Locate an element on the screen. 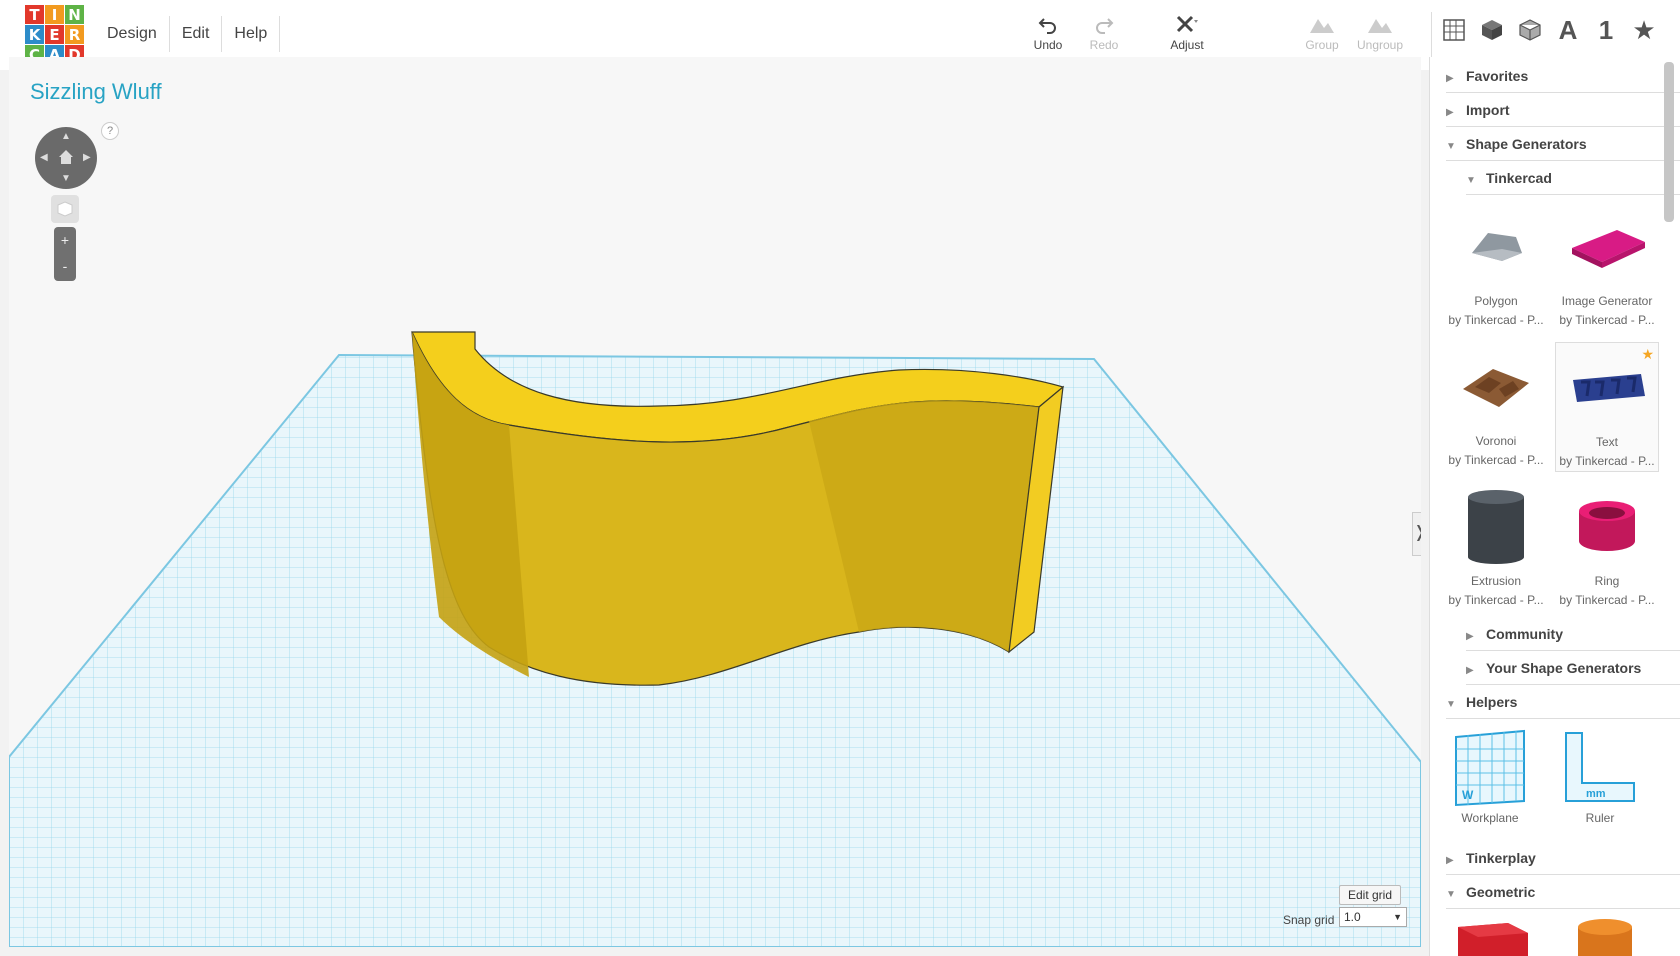  zoom-in-button: + is located at coordinates (65, 240).